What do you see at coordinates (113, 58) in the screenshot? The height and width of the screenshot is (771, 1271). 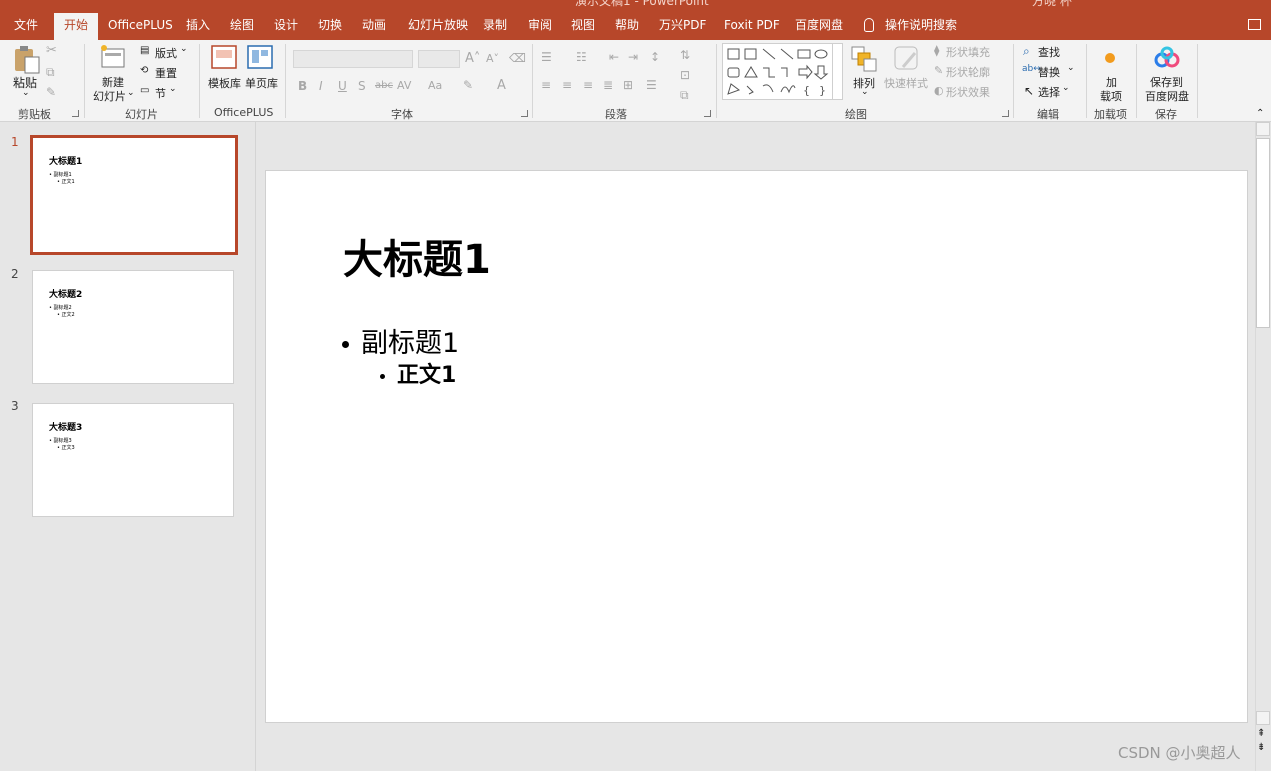 I see `new-slide-icon` at bounding box center [113, 58].